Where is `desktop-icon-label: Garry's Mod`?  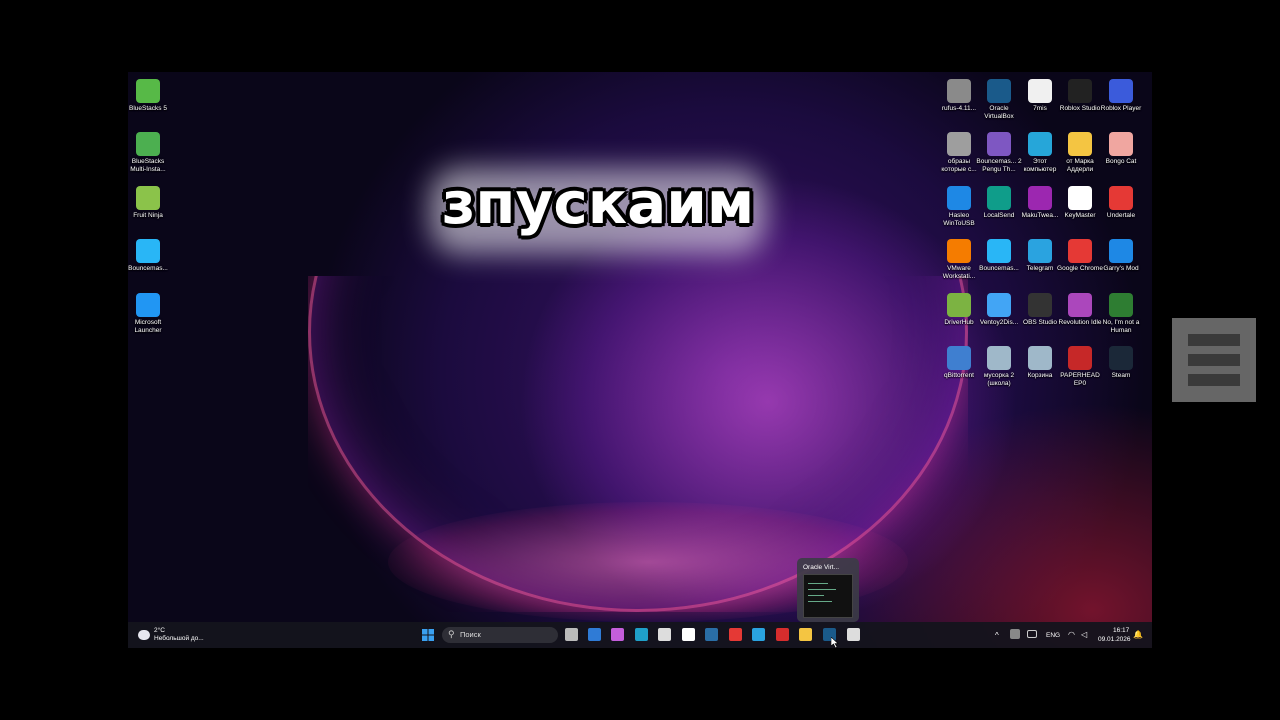 desktop-icon-label: Garry's Mod is located at coordinates (1121, 268).